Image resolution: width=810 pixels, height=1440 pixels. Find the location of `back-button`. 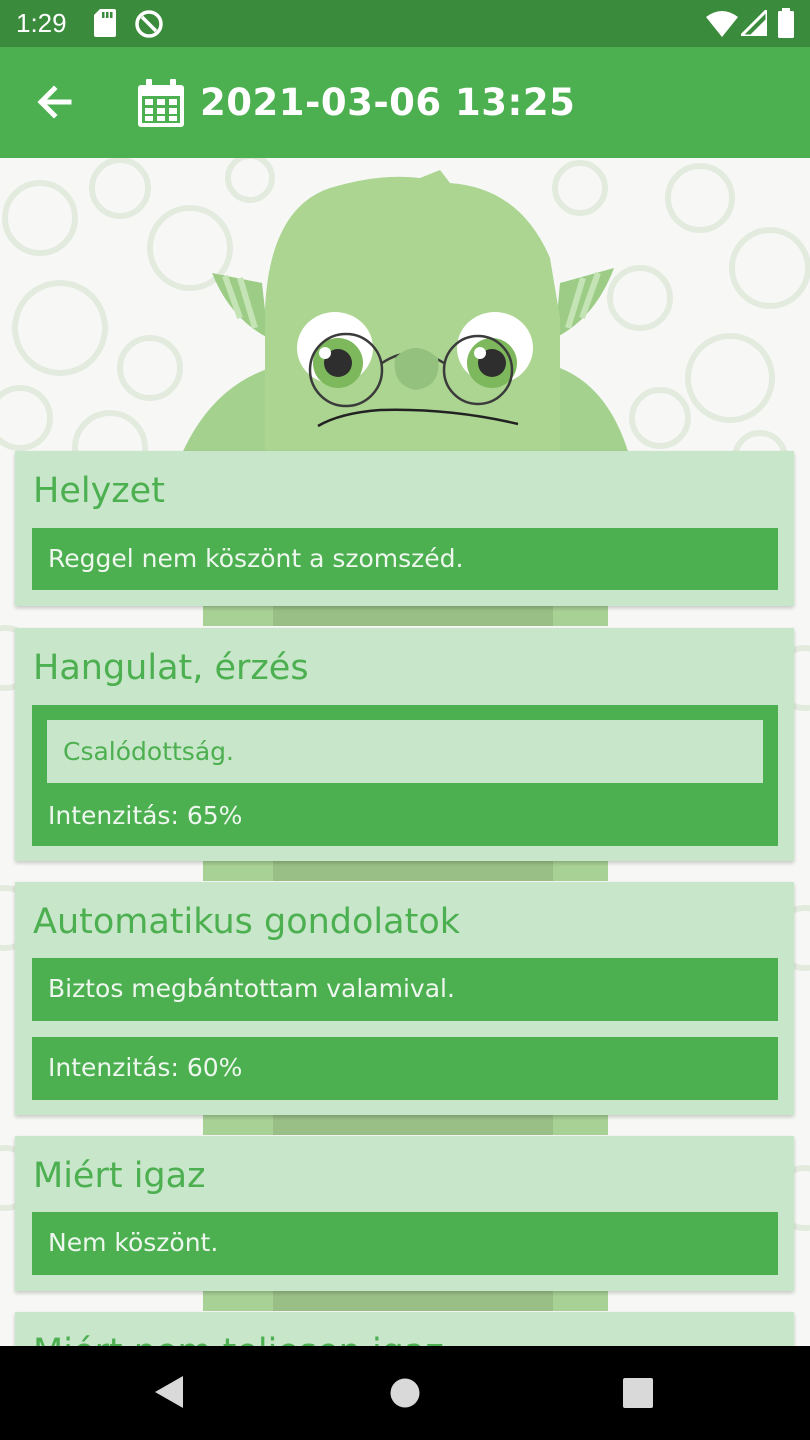

back-button is located at coordinates (55, 102).